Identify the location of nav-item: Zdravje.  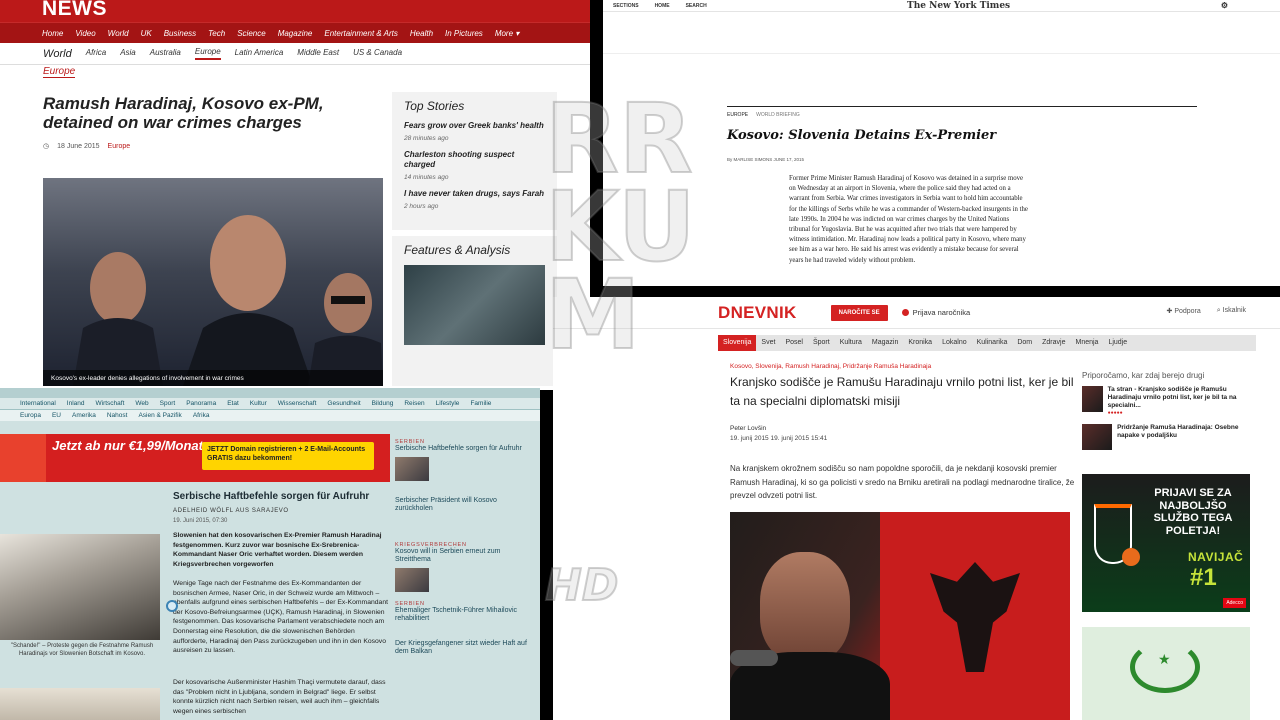
(1053, 343).